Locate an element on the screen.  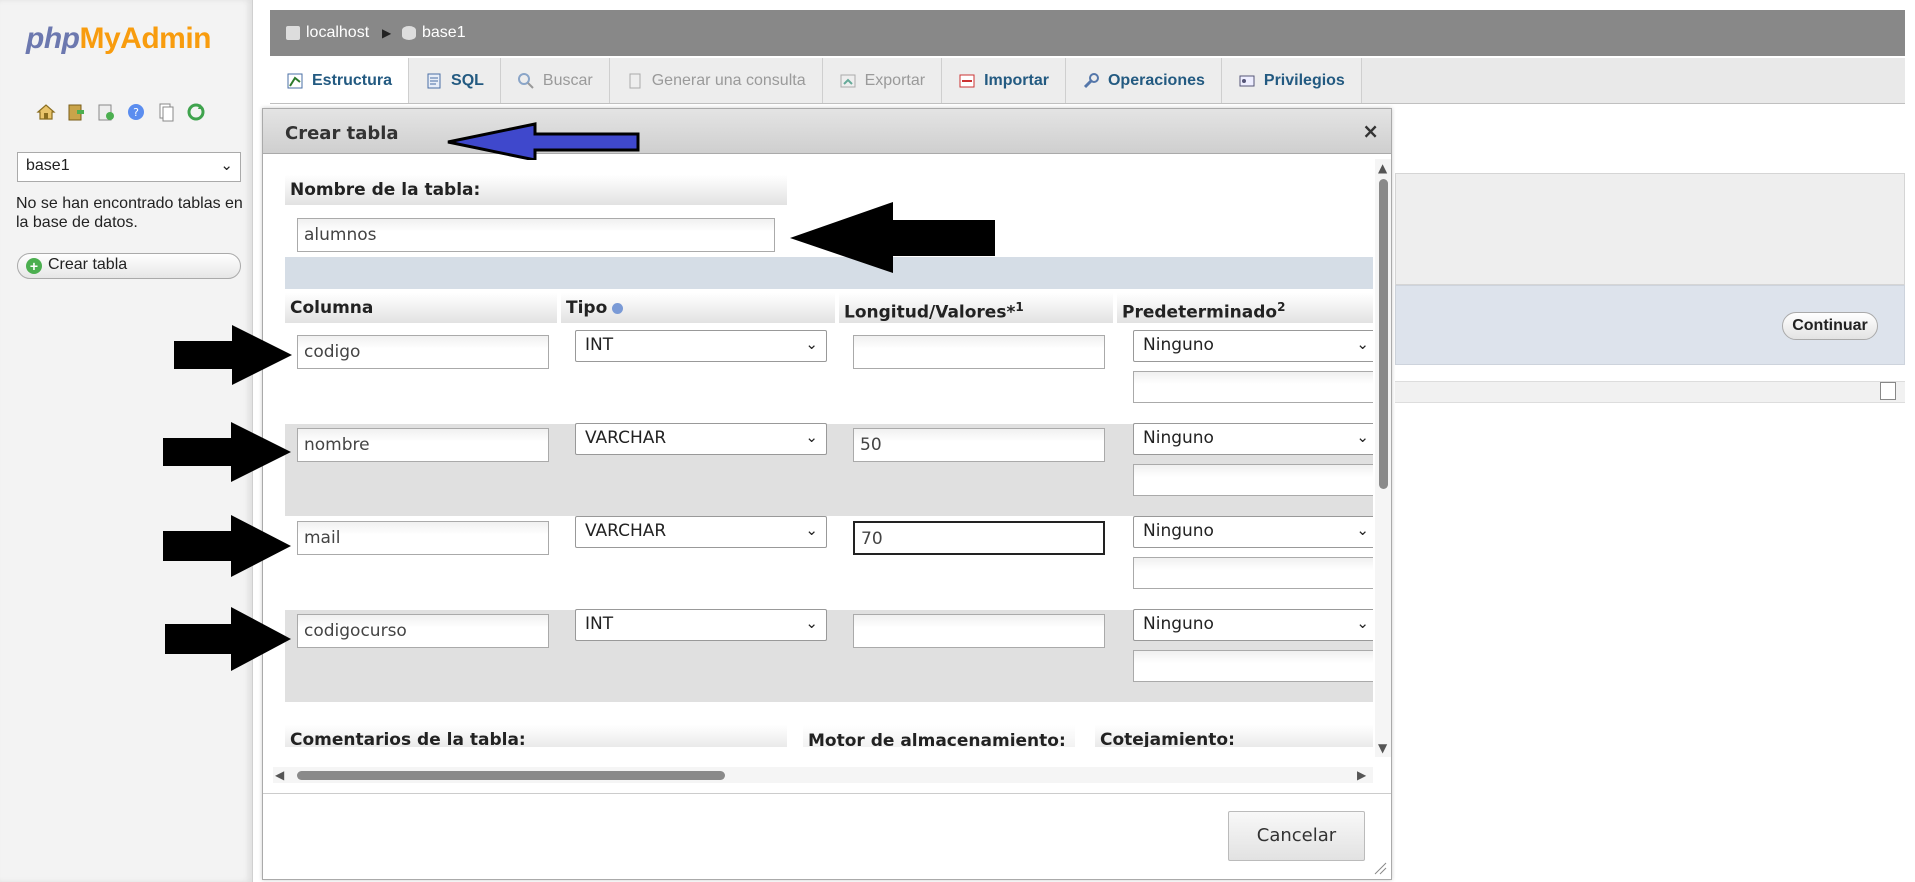
plus-icon: + is located at coordinates (34, 266).